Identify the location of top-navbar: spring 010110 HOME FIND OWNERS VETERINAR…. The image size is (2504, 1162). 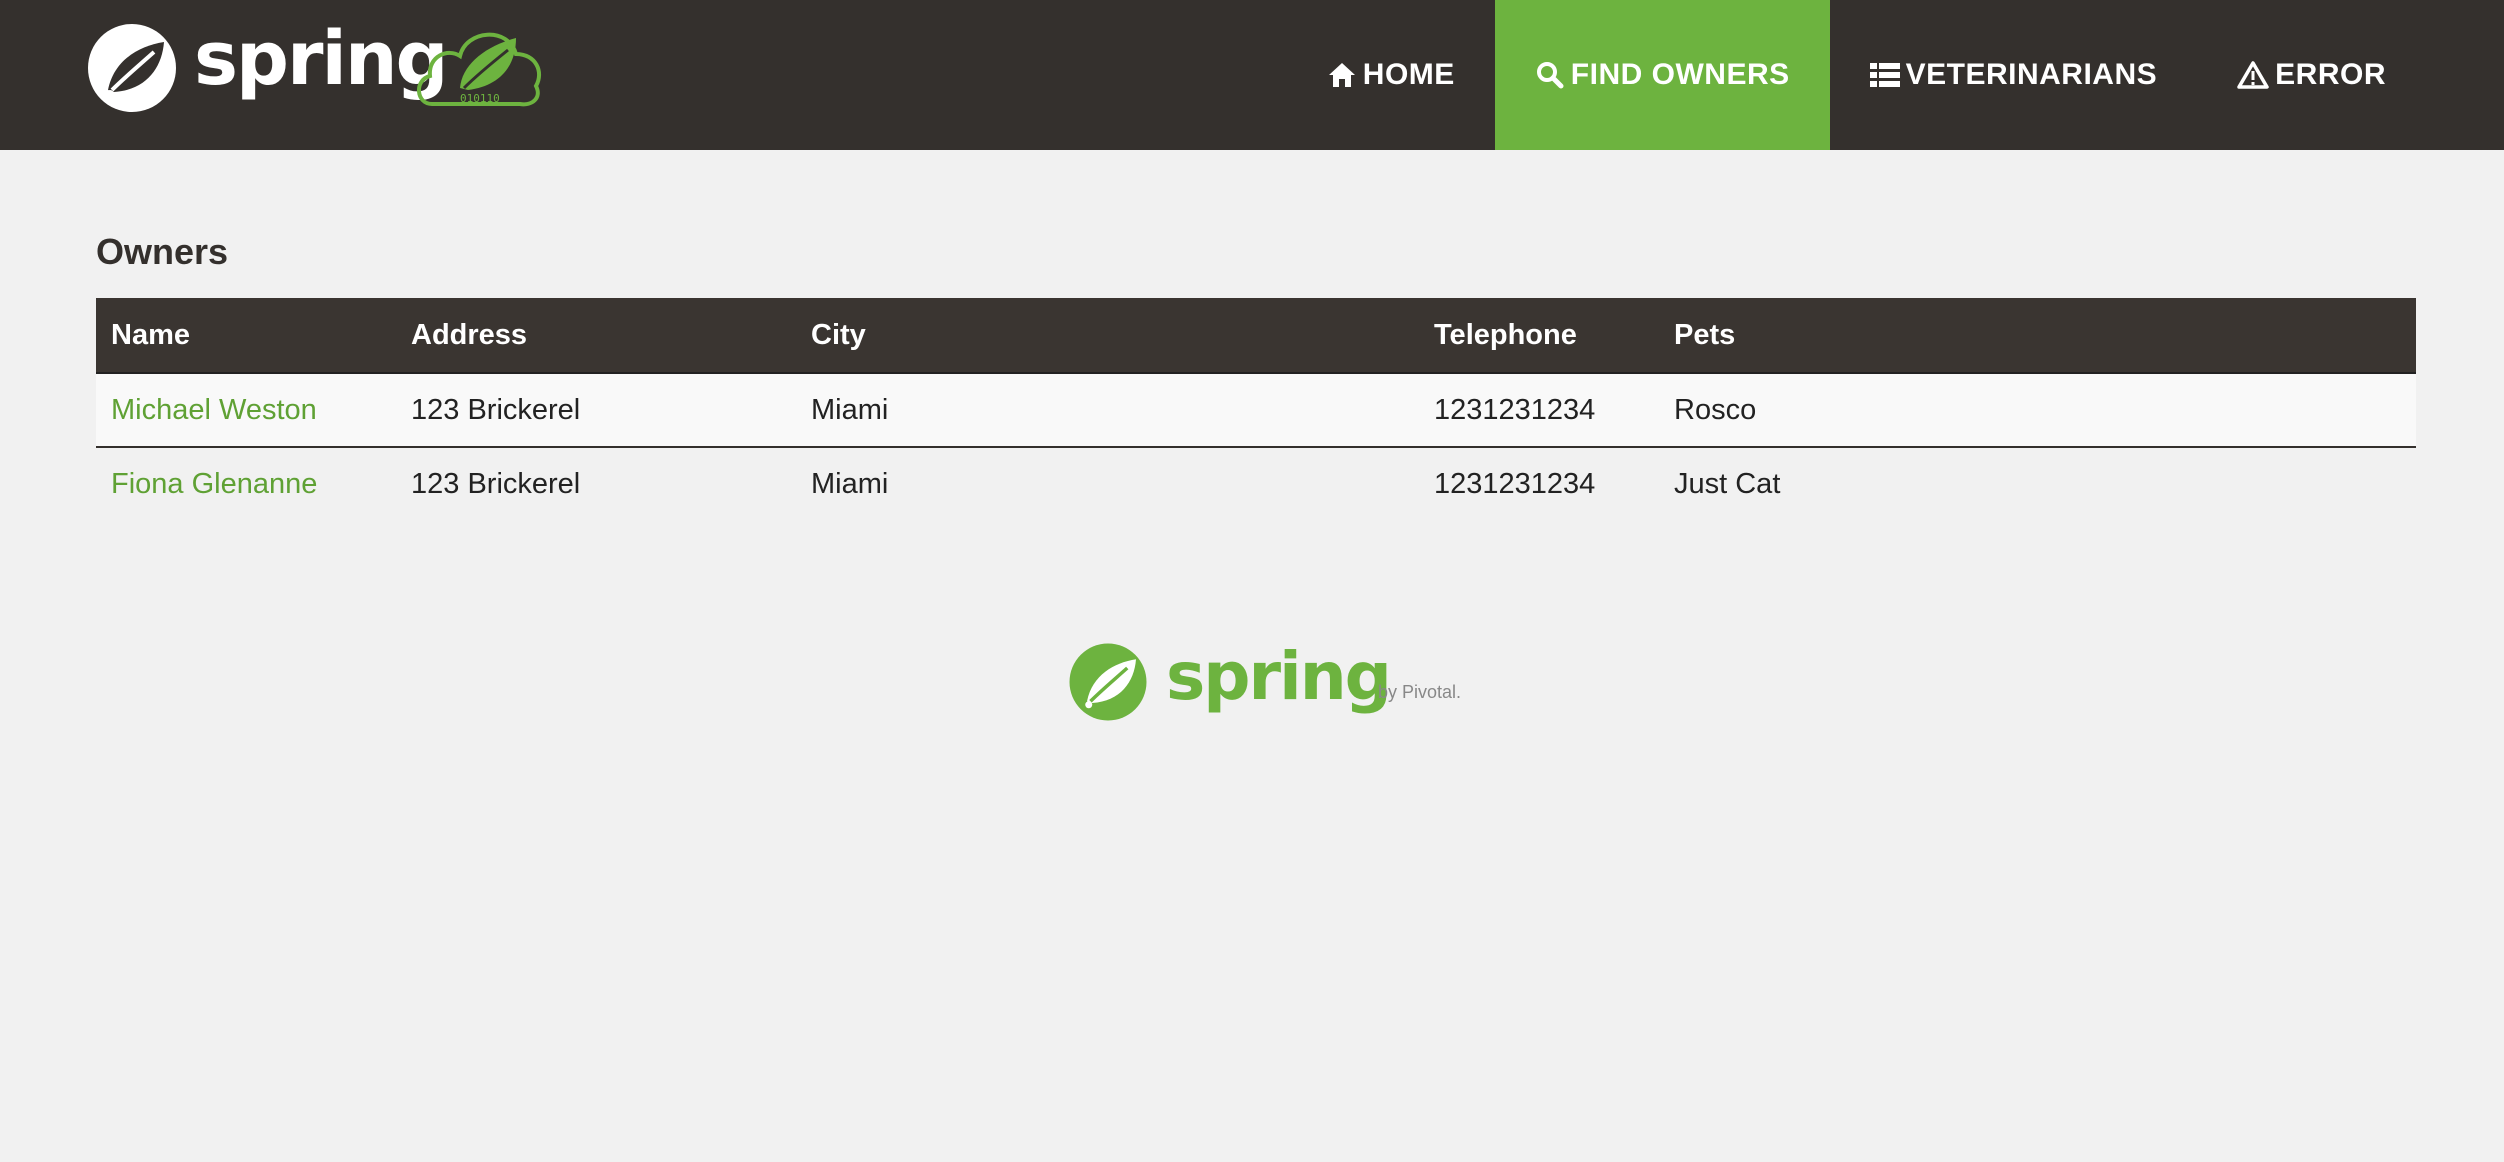
(1252, 75).